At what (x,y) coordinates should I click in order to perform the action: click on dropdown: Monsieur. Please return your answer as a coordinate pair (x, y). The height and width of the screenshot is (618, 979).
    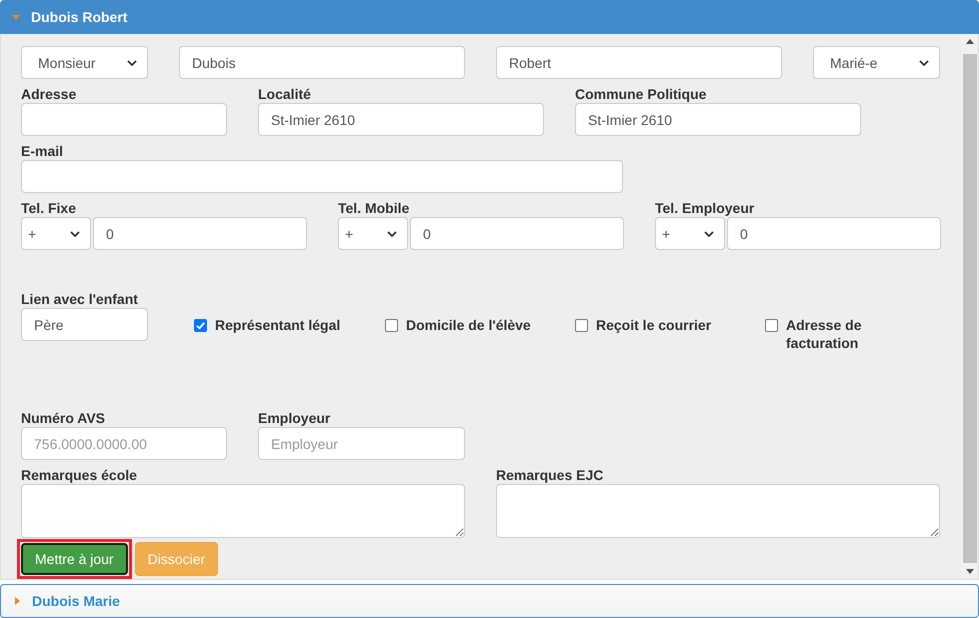
    Looking at the image, I should click on (84, 62).